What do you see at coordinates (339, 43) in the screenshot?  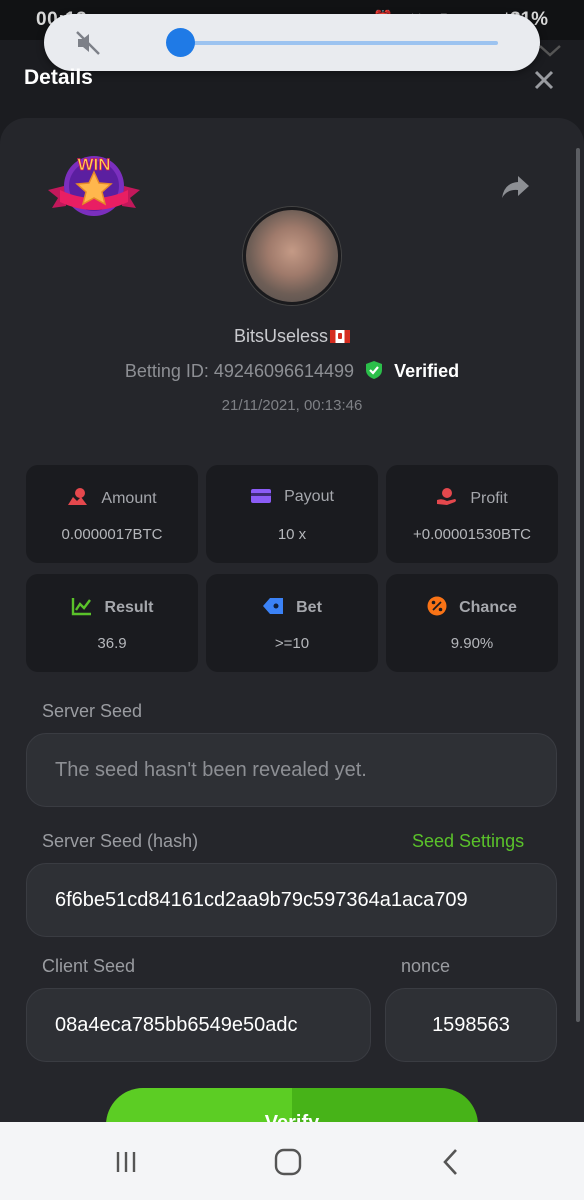 I see `volume-slider-track` at bounding box center [339, 43].